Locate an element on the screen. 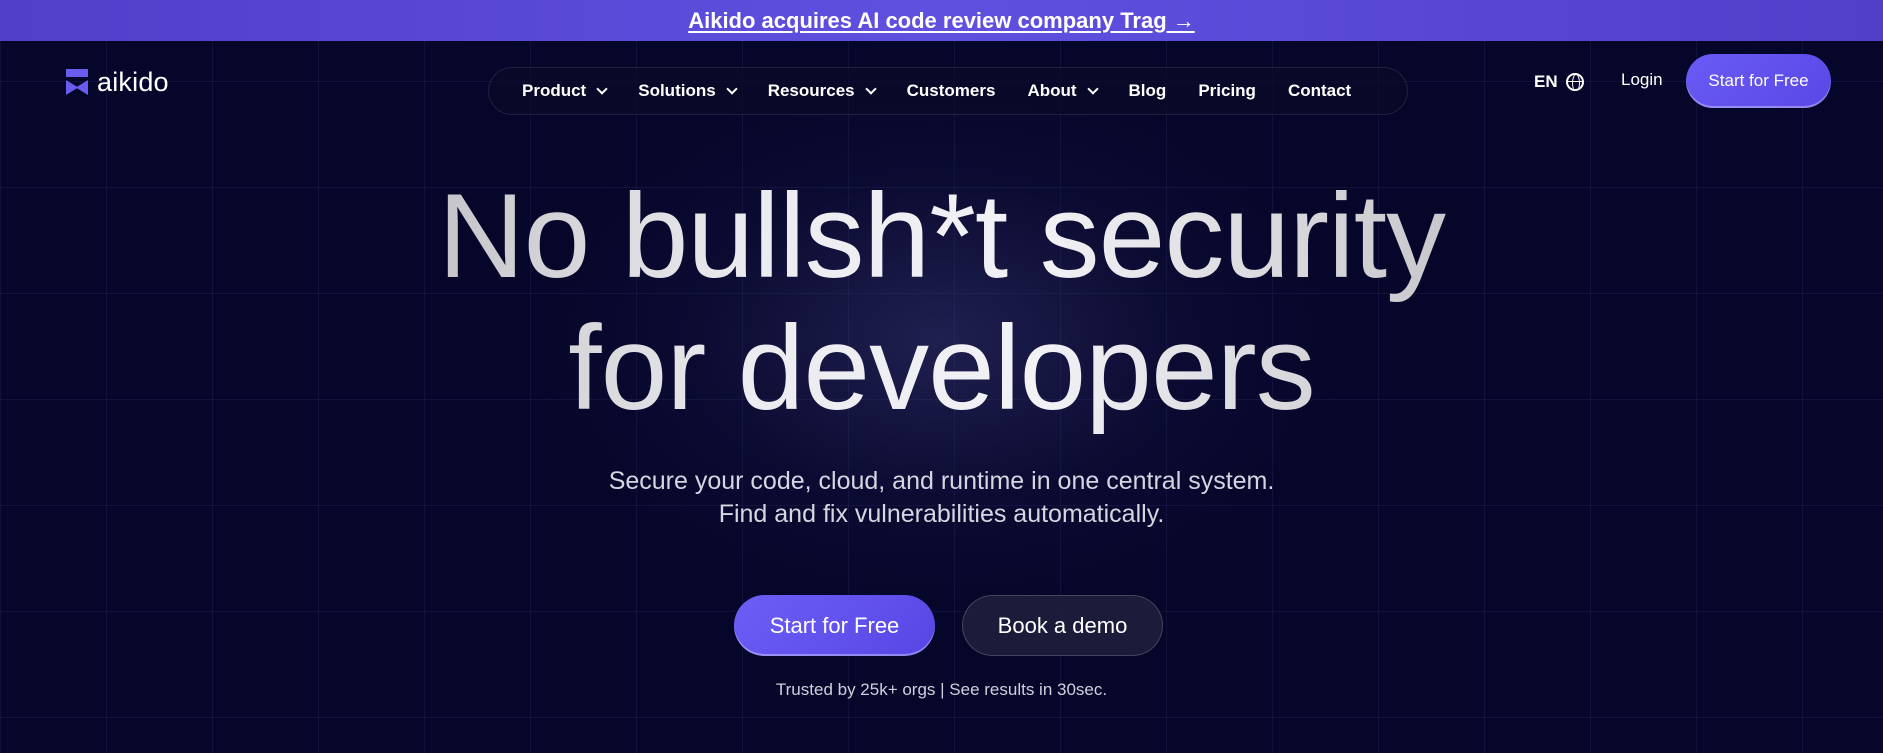  book-demo-button: Book a demo is located at coordinates (1062, 625).